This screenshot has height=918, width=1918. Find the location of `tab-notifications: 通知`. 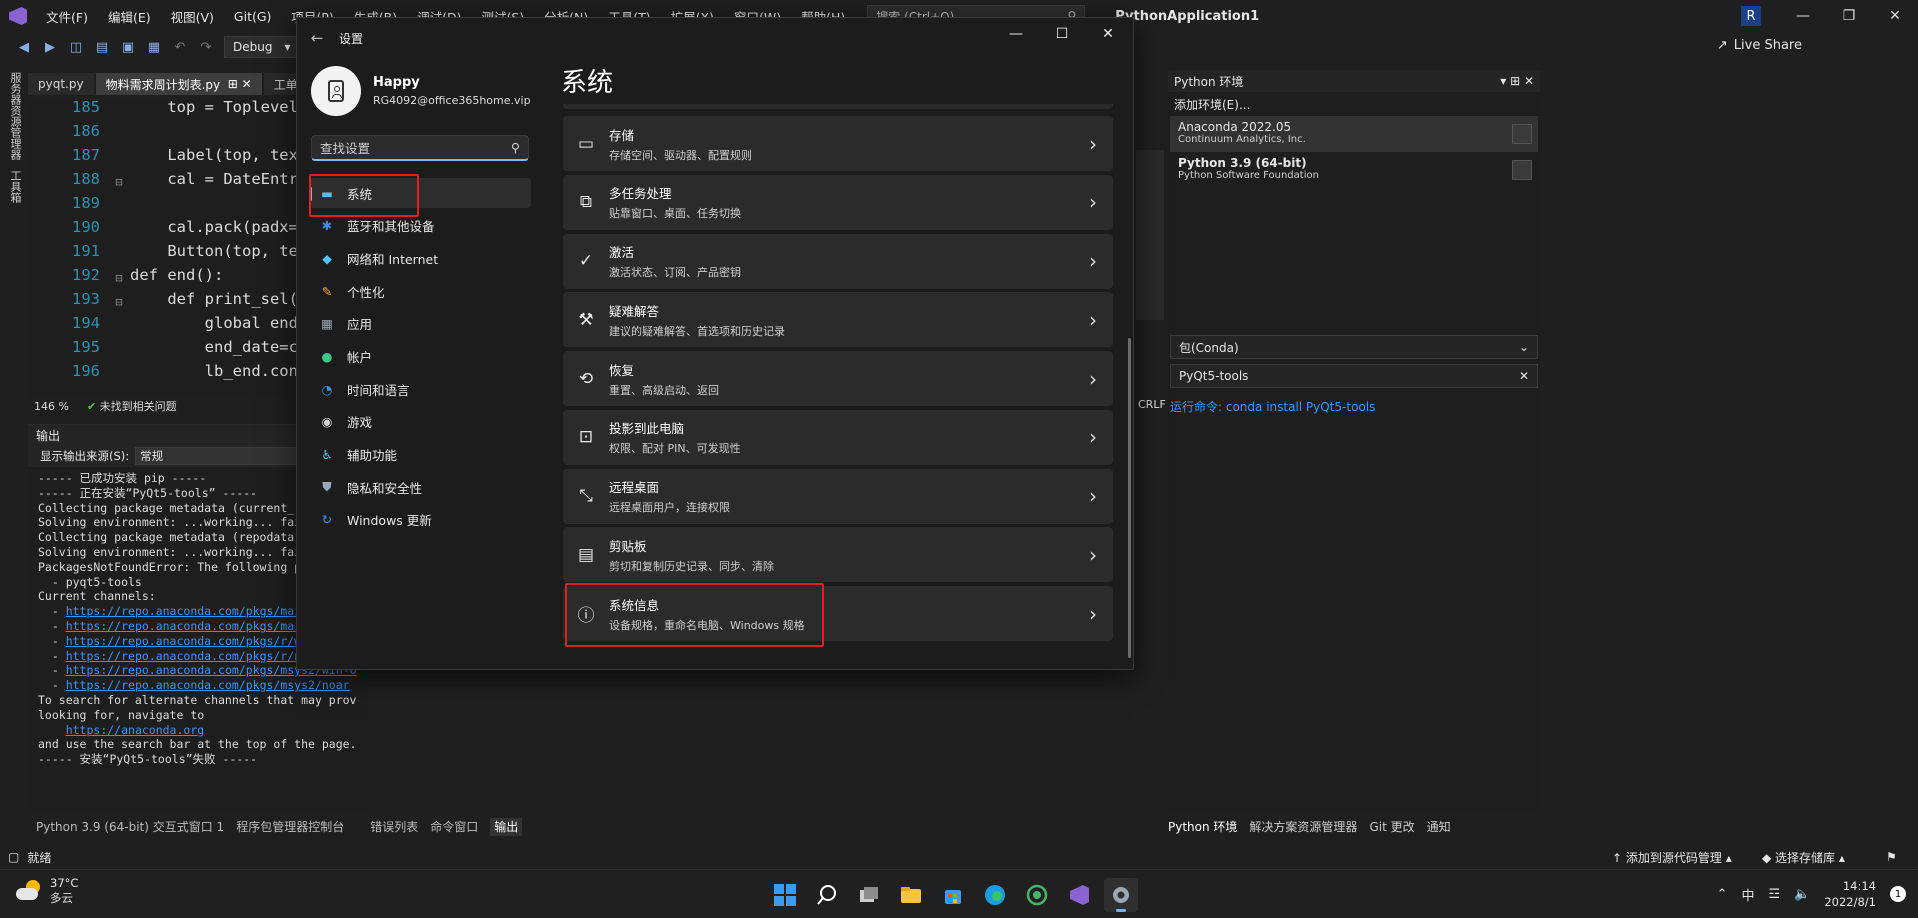

tab-notifications: 通知 is located at coordinates (1439, 826).